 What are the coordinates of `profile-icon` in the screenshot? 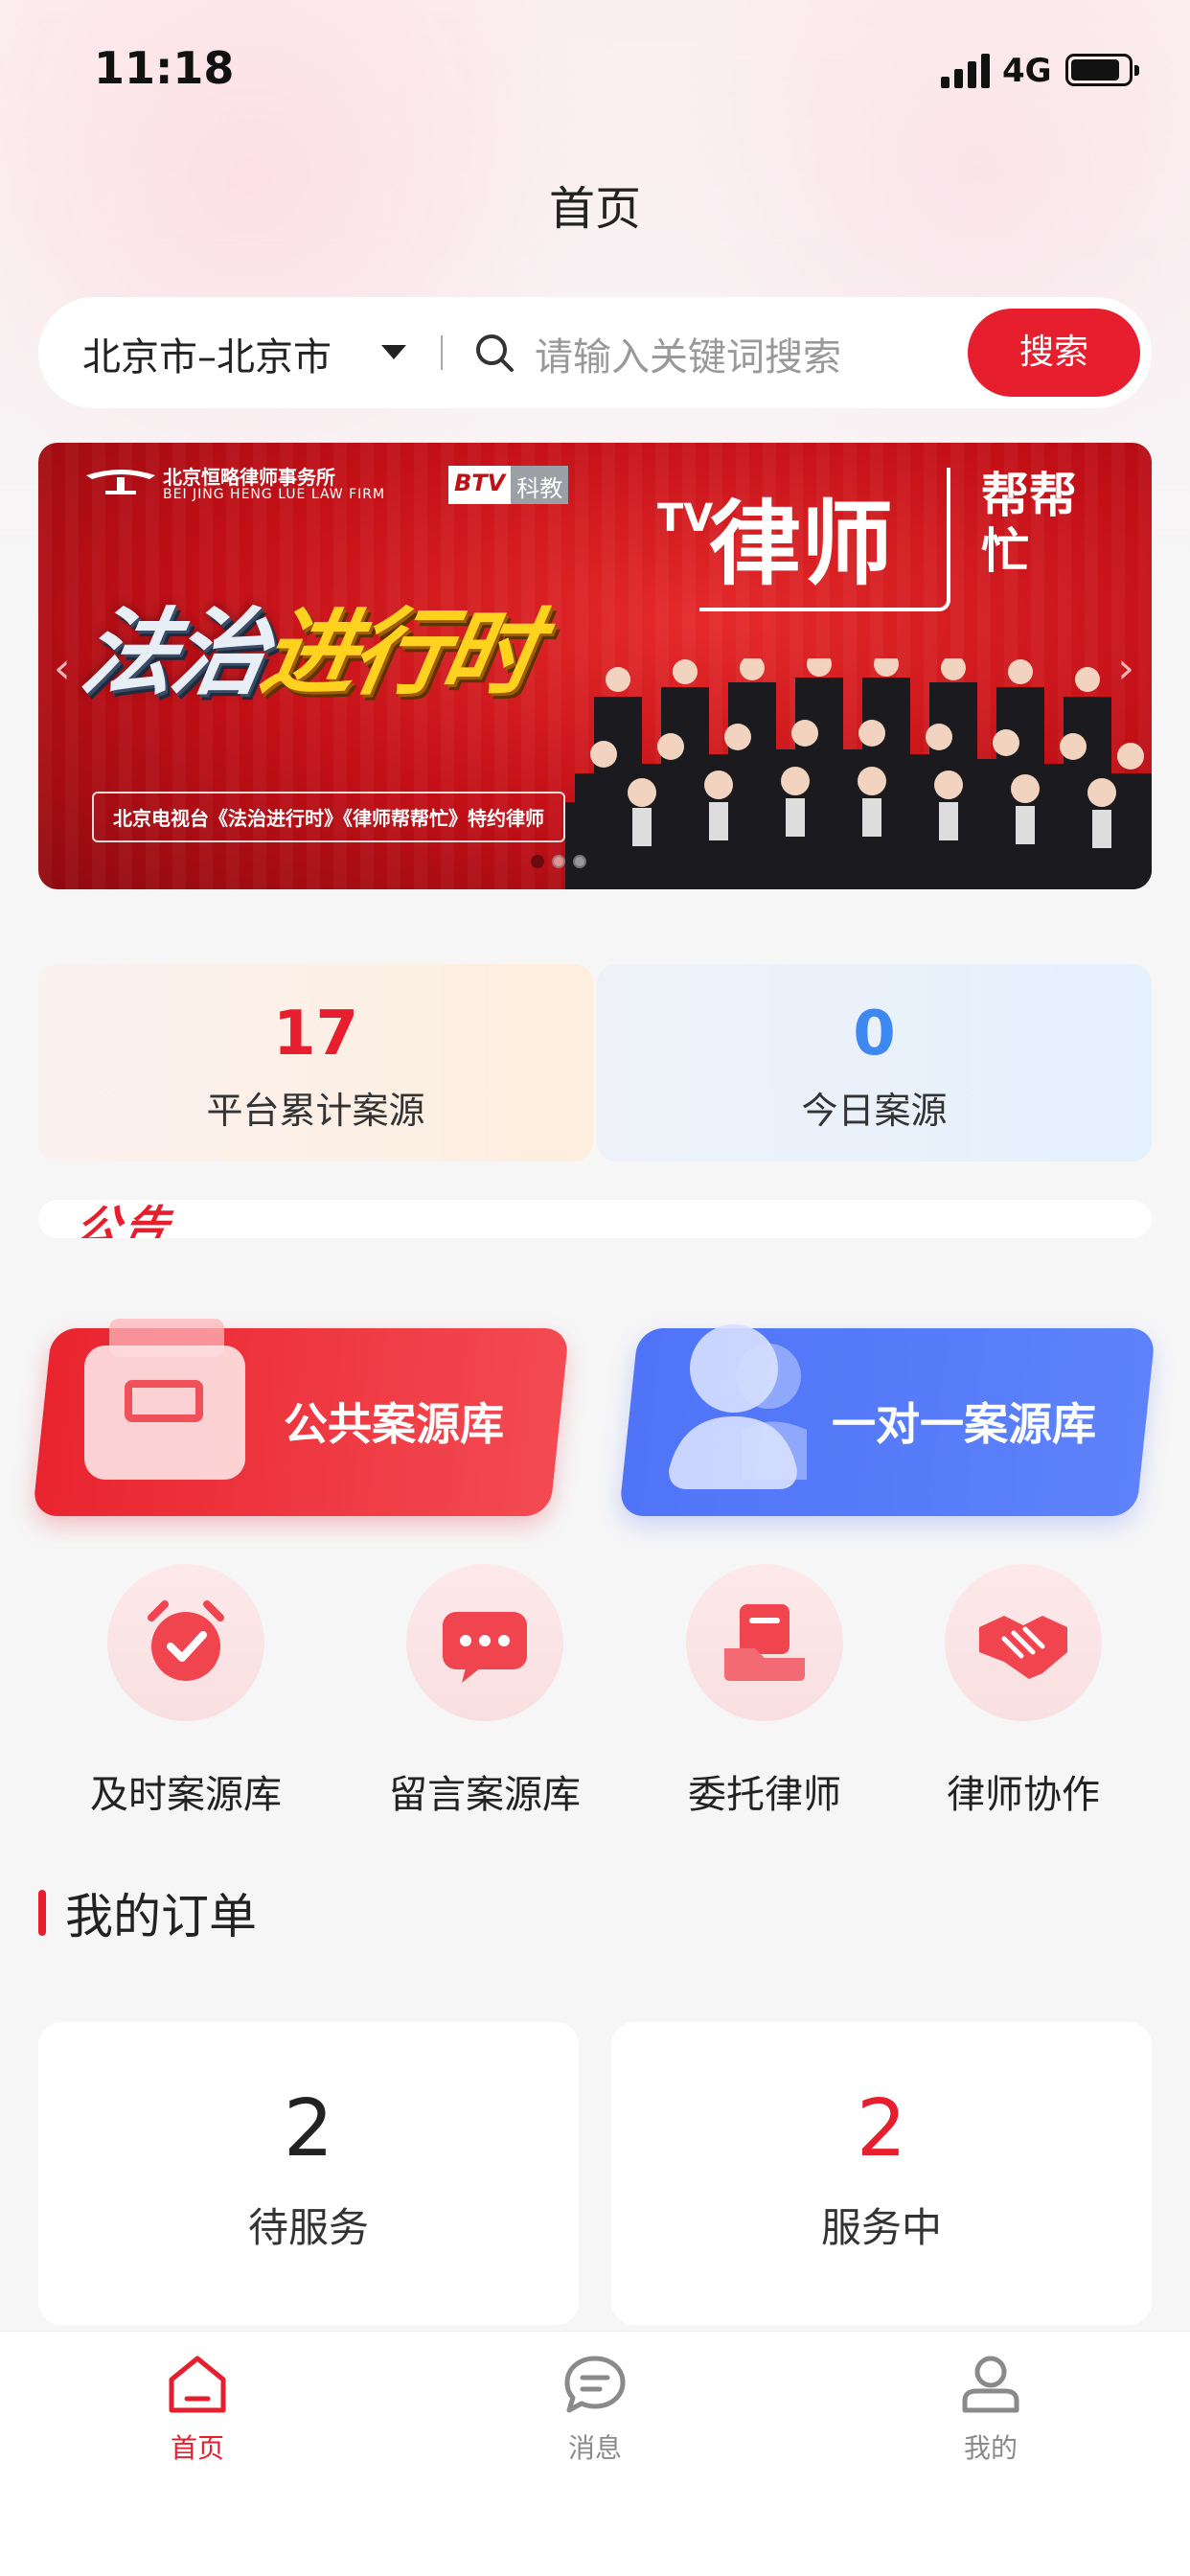 It's located at (990, 2384).